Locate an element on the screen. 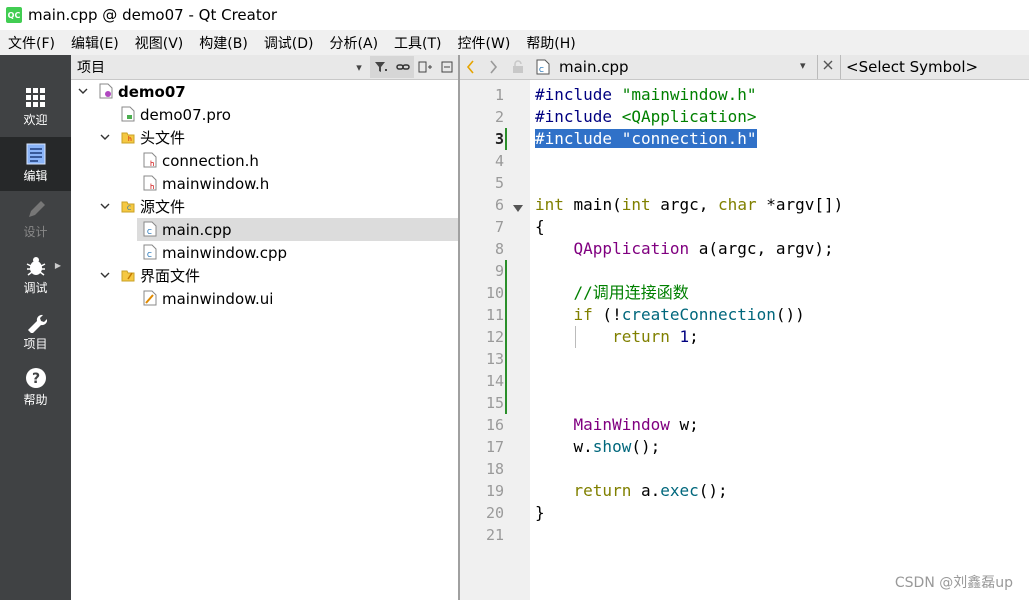 The height and width of the screenshot is (600, 1029). line-number: 17 is located at coordinates (494, 447).